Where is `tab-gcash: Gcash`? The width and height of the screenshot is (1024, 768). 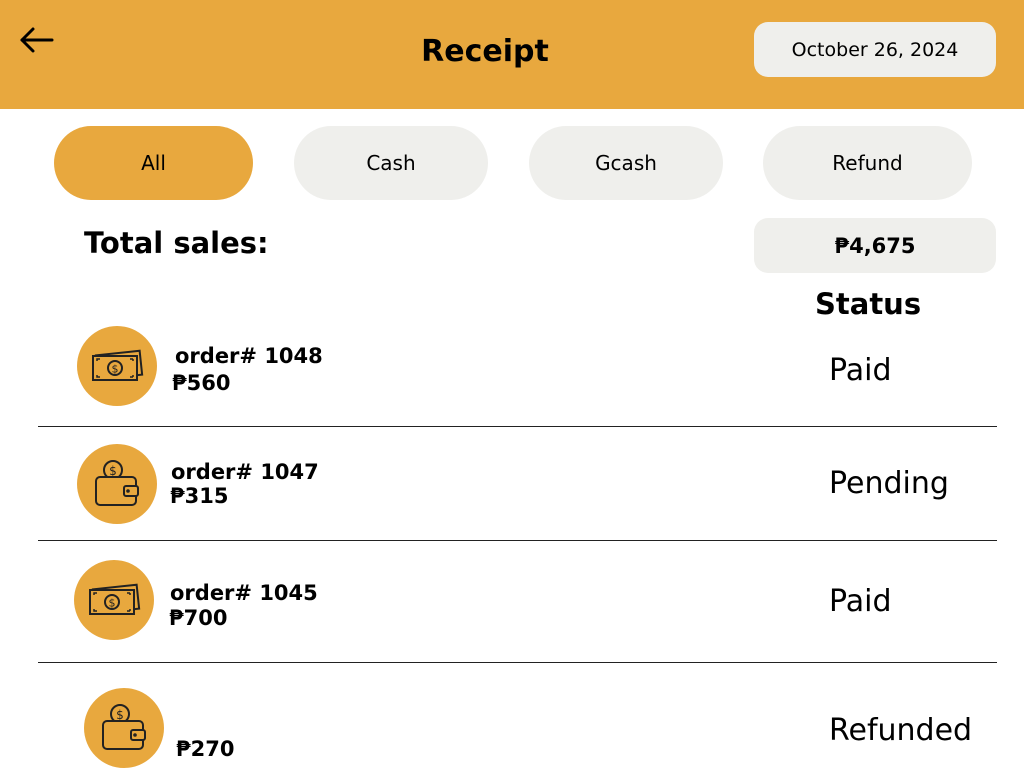
tab-gcash: Gcash is located at coordinates (626, 163).